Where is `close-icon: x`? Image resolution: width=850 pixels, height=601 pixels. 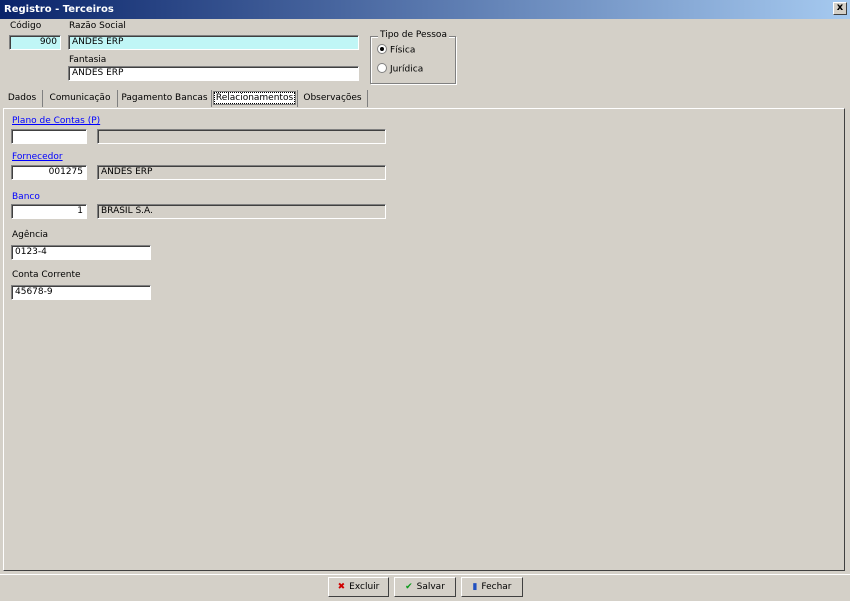 close-icon: x is located at coordinates (840, 7).